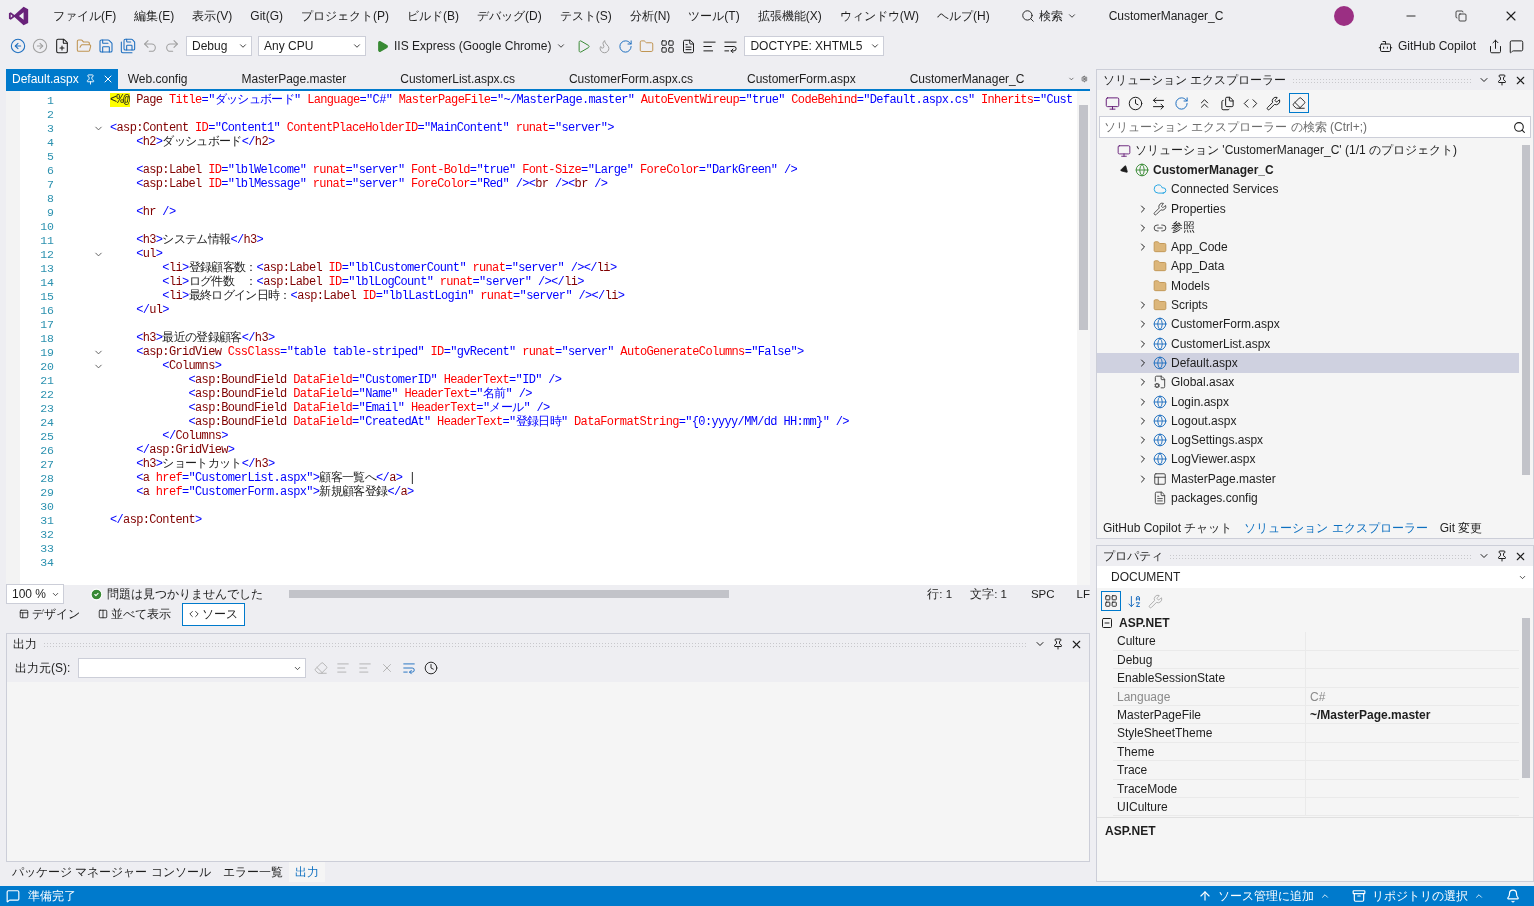 The image size is (1534, 906). Describe the element at coordinates (1308, 189) in the screenshot. I see `tree-row: Connected Services` at that location.